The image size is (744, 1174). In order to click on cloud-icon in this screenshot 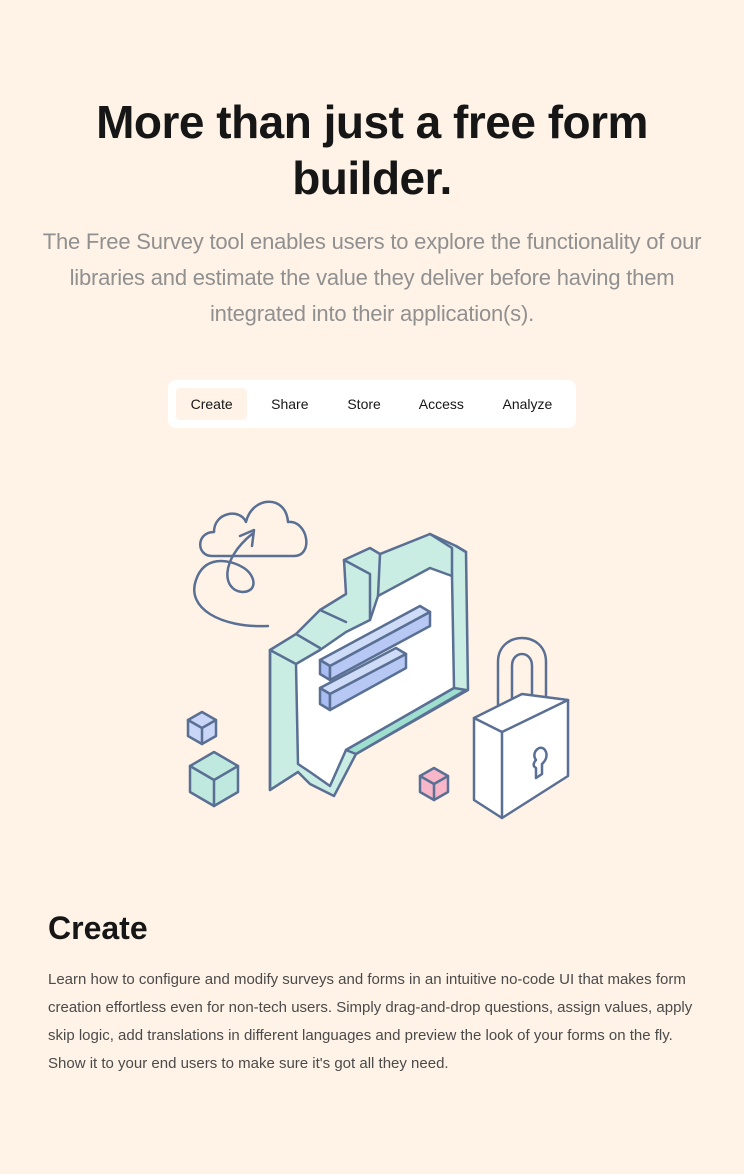, I will do `click(253, 529)`.